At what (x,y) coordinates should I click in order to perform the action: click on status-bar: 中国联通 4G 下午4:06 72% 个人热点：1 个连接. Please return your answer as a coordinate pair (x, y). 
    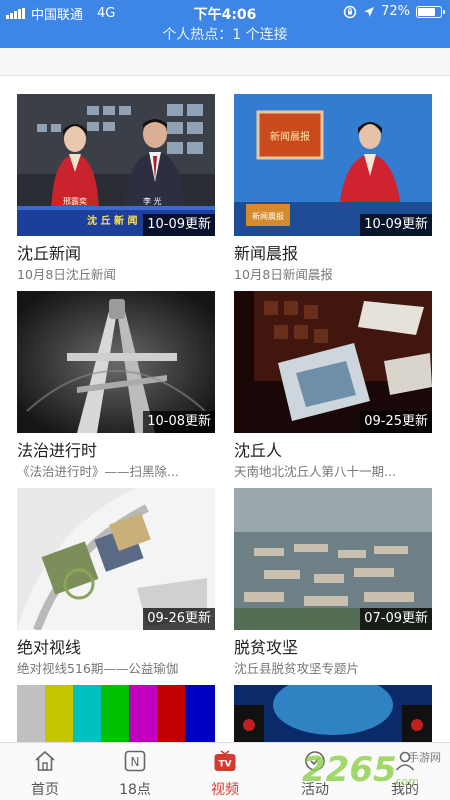
    Looking at the image, I should click on (225, 24).